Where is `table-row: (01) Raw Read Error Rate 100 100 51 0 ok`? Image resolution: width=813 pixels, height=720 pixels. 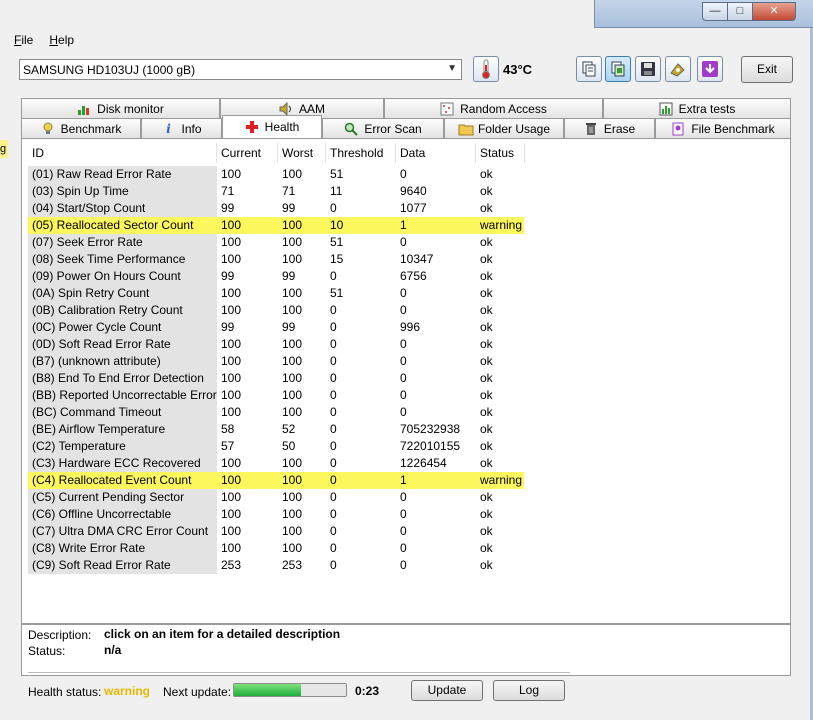
table-row: (01) Raw Read Error Rate 100 100 51 0 ok is located at coordinates (276, 174).